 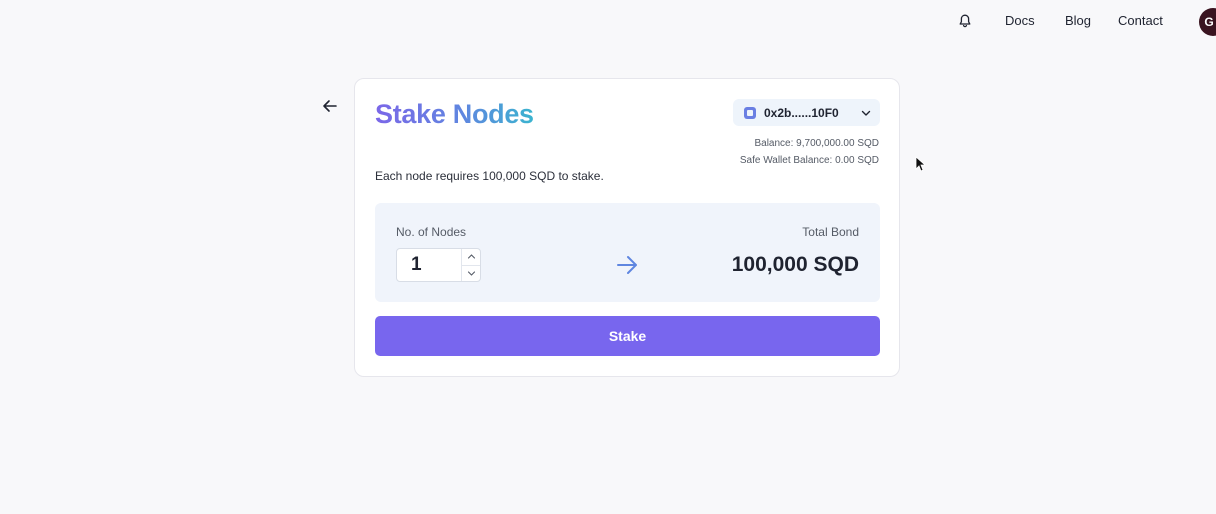 What do you see at coordinates (429, 265) in the screenshot?
I see `nodes-input` at bounding box center [429, 265].